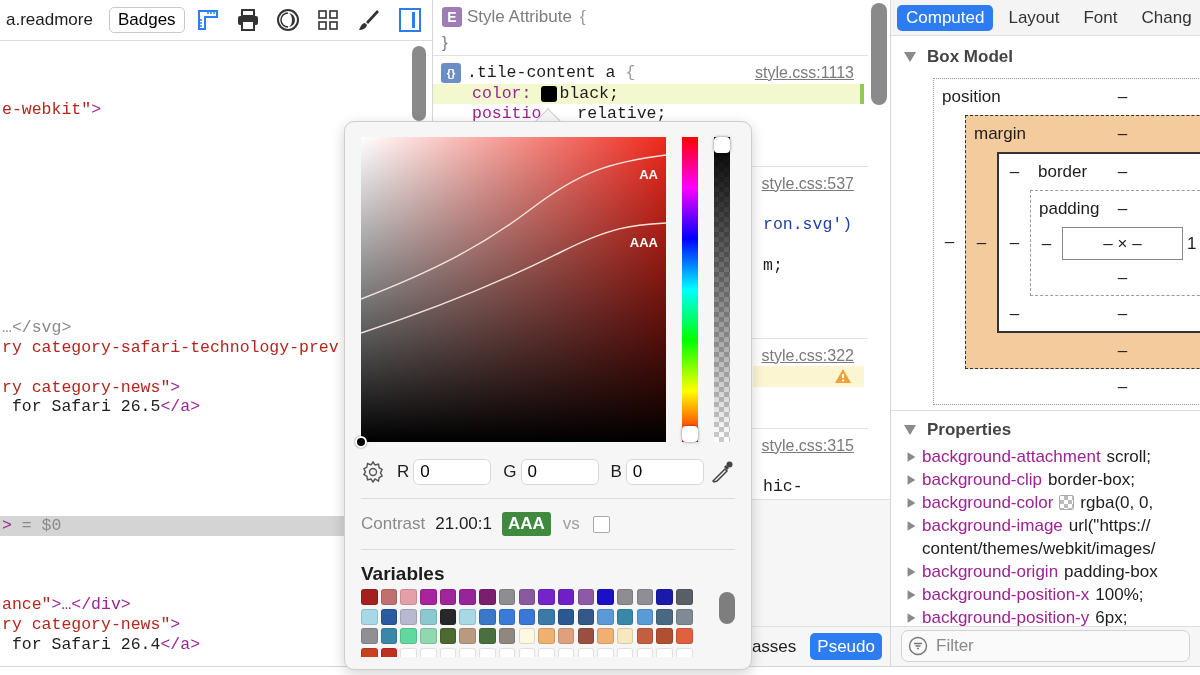 Image resolution: width=1200 pixels, height=675 pixels. What do you see at coordinates (373, 472) in the screenshot?
I see `settings-icon` at bounding box center [373, 472].